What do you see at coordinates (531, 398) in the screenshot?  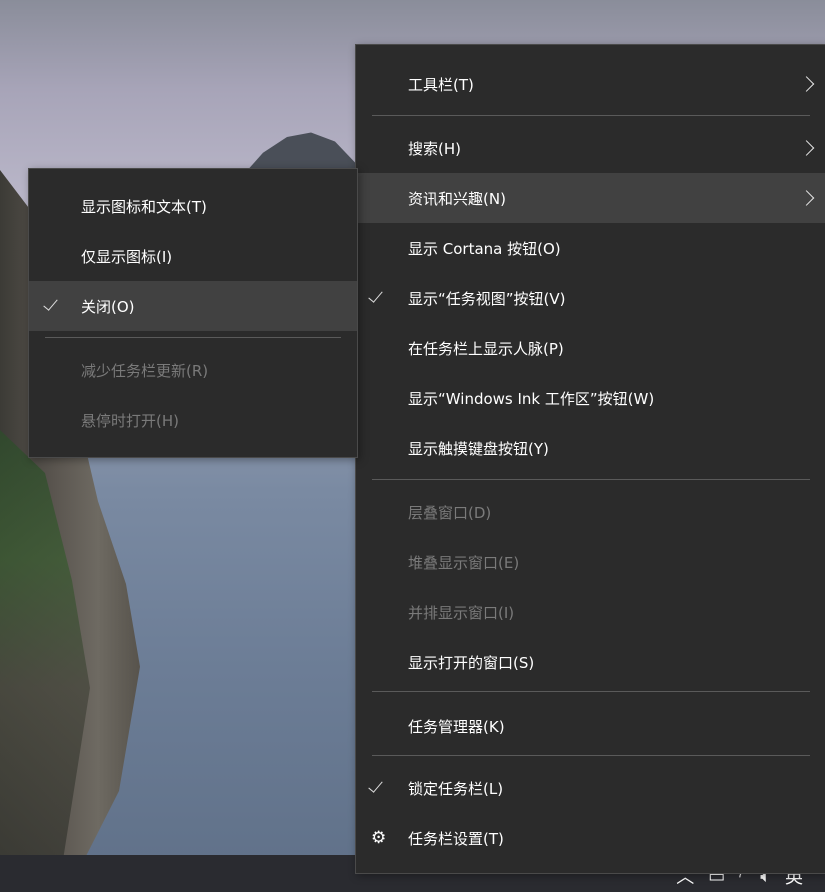 I see `menu-item-label: 显示“Windows Ink 工作区”按钮(W)` at bounding box center [531, 398].